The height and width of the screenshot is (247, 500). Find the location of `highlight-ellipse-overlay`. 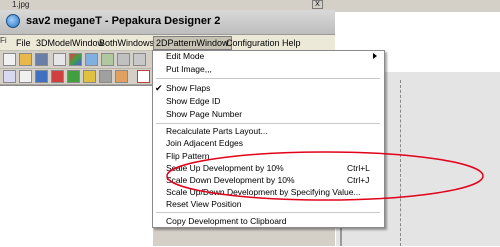

highlight-ellipse-overlay is located at coordinates (325, 176).